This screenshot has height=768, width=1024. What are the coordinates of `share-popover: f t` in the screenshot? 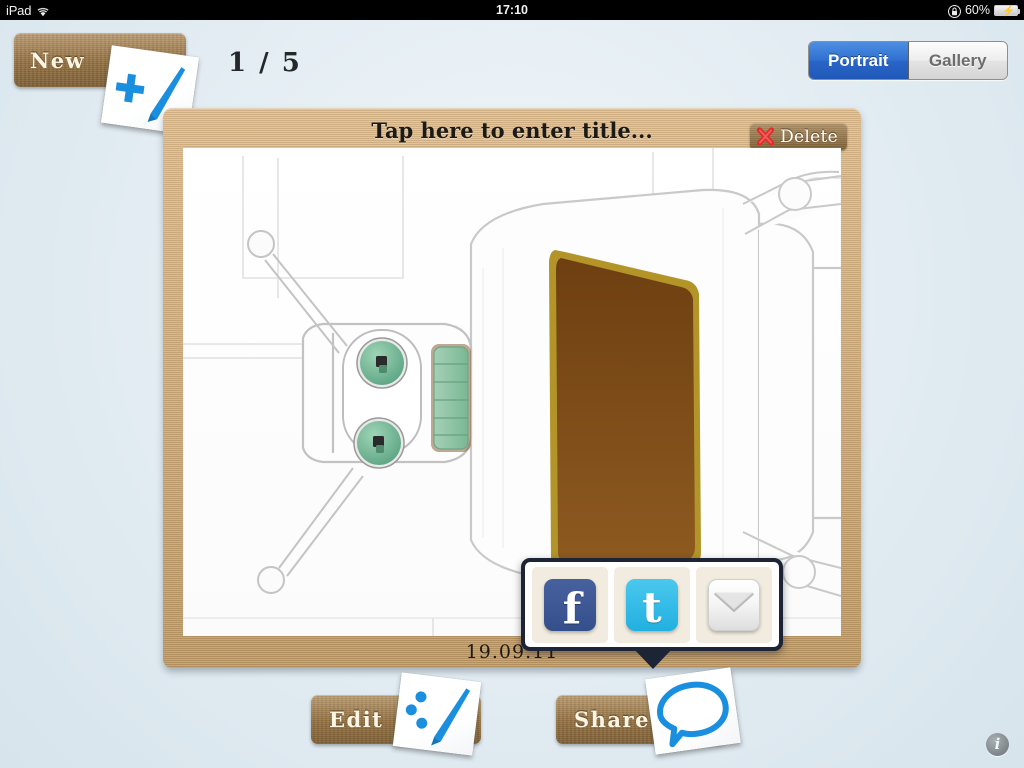 It's located at (652, 604).